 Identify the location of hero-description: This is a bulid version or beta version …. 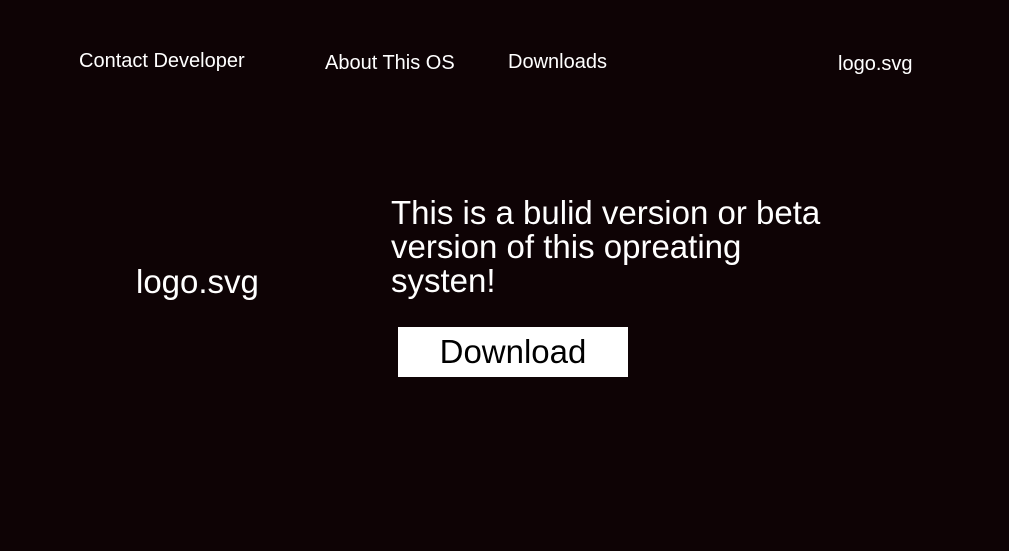
(606, 246).